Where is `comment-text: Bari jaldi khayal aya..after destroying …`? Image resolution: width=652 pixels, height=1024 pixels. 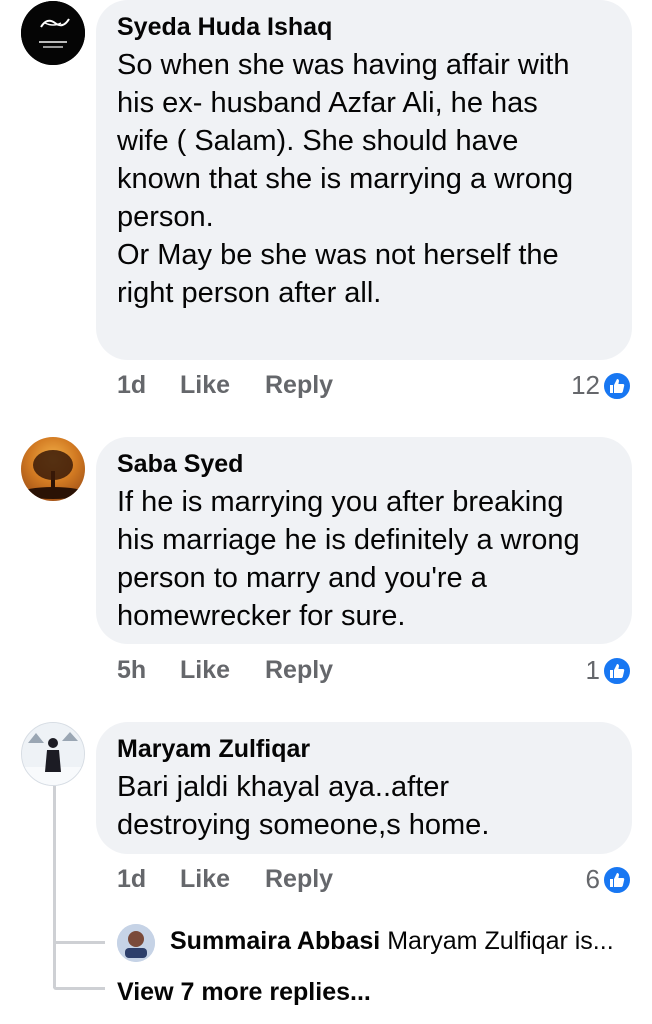
comment-text: Bari jaldi khayal aya..after destroying … is located at coordinates (303, 806).